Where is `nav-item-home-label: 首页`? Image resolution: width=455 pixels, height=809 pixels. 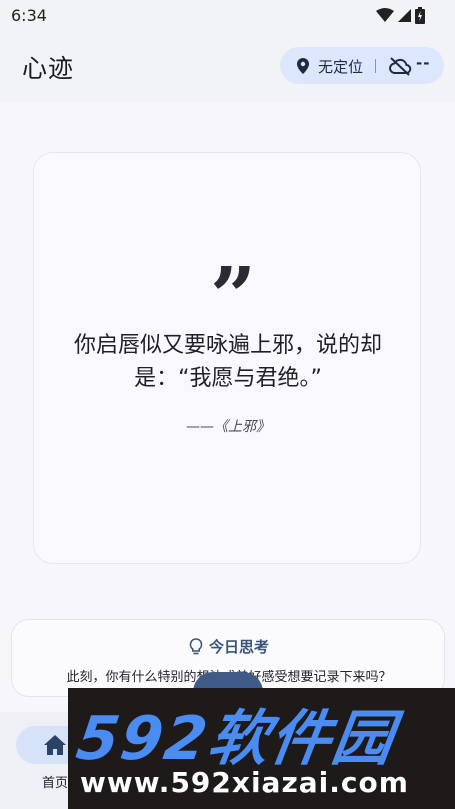 nav-item-home-label: 首页 is located at coordinates (55, 783).